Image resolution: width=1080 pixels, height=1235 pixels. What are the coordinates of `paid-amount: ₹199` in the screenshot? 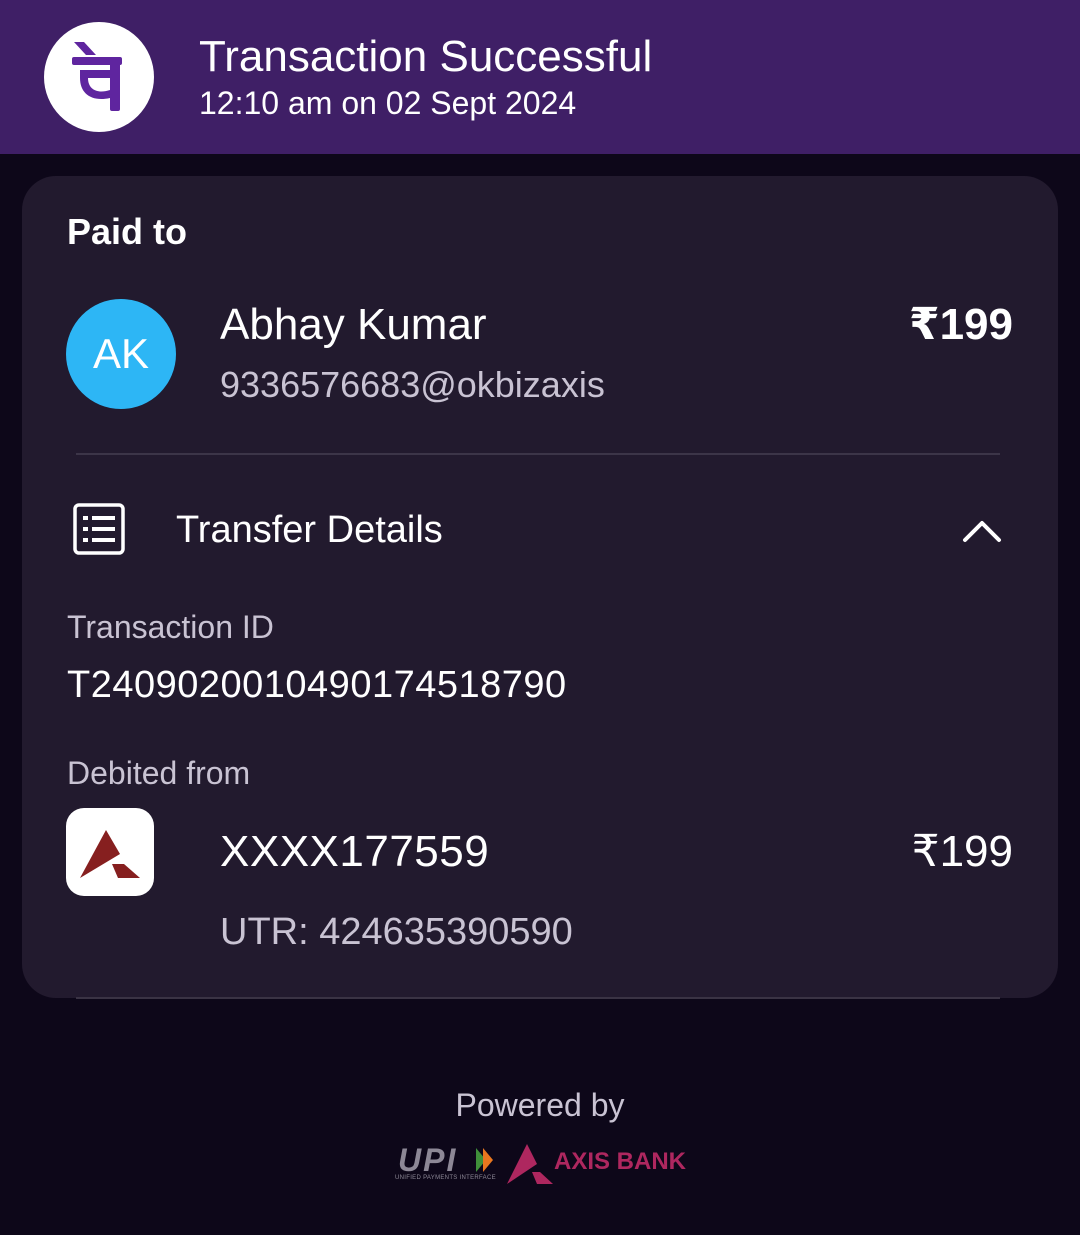 It's located at (960, 324).